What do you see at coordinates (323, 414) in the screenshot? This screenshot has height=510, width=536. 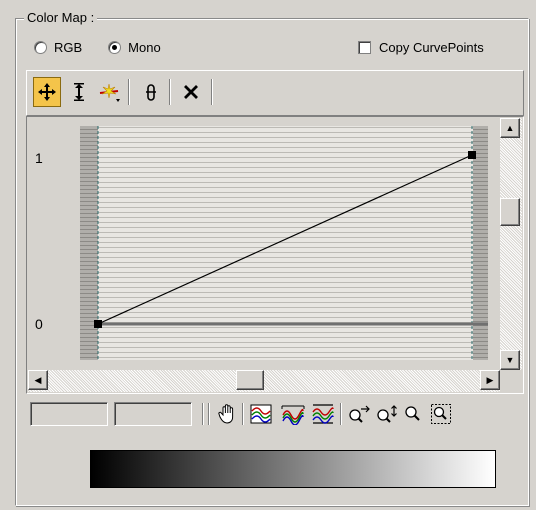 I see `zoom-value-extents-icon` at bounding box center [323, 414].